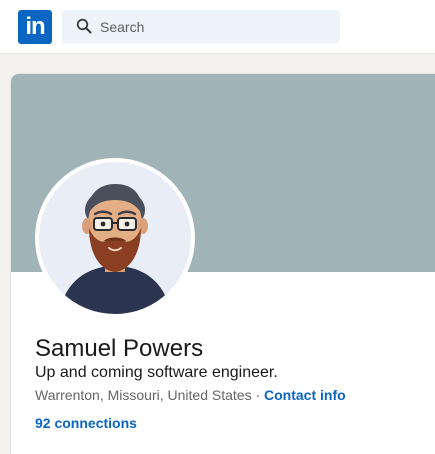  Describe the element at coordinates (305, 395) in the screenshot. I see `contact-info-link: Contact info` at that location.